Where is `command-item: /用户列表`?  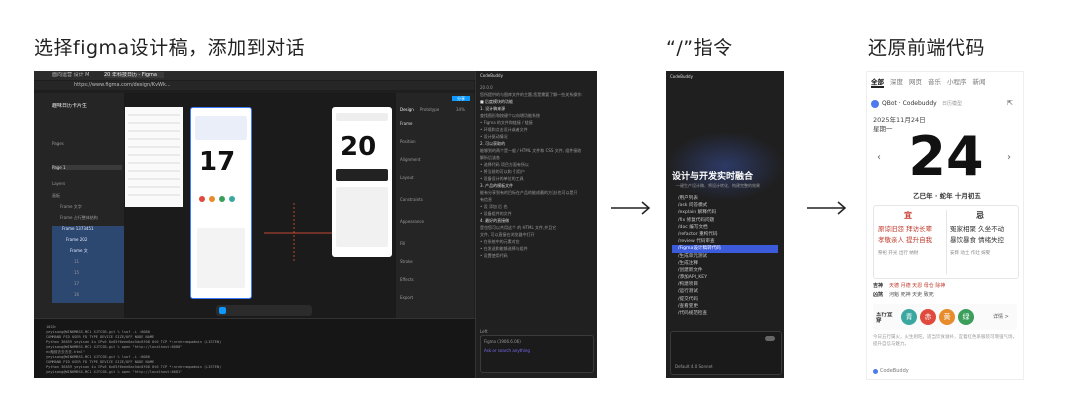 command-item: /用户列表 is located at coordinates (725, 198).